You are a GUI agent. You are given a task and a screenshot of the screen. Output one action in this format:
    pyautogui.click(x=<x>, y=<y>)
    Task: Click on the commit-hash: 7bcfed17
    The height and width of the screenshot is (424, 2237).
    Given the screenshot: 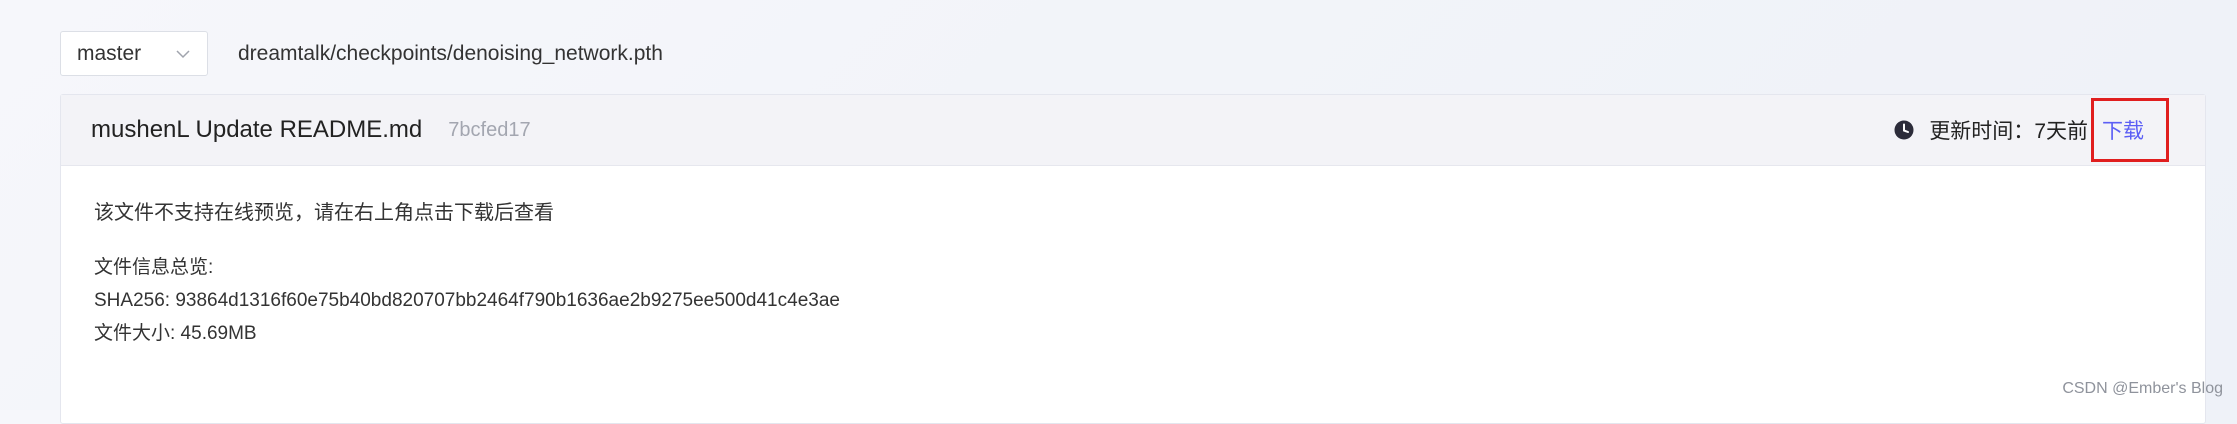 What is the action you would take?
    pyautogui.click(x=489, y=130)
    